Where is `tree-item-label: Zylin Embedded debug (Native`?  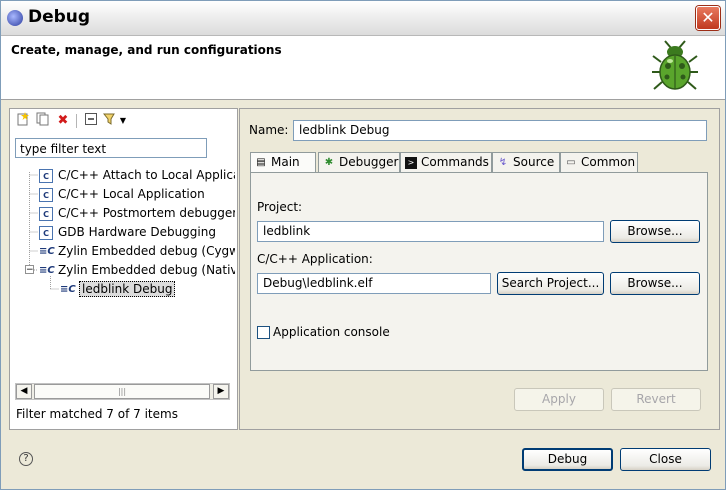
tree-item-label: Zylin Embedded debug (Native is located at coordinates (146, 270).